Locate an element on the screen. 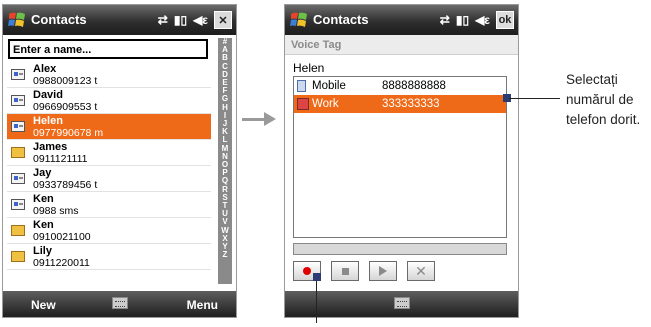  contact-detail: 0966909553 t is located at coordinates (65, 107).